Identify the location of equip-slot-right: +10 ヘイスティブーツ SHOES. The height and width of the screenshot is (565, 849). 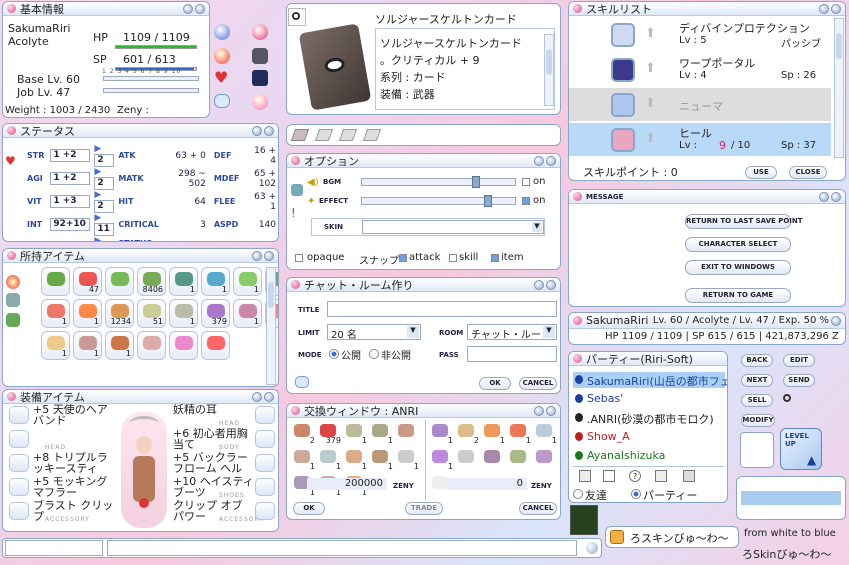
(224, 487).